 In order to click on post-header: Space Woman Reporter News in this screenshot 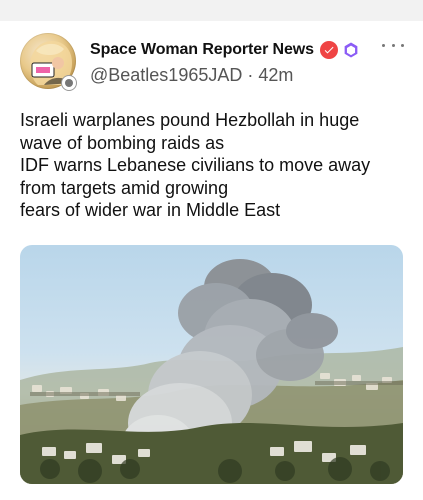, I will do `click(225, 50)`.